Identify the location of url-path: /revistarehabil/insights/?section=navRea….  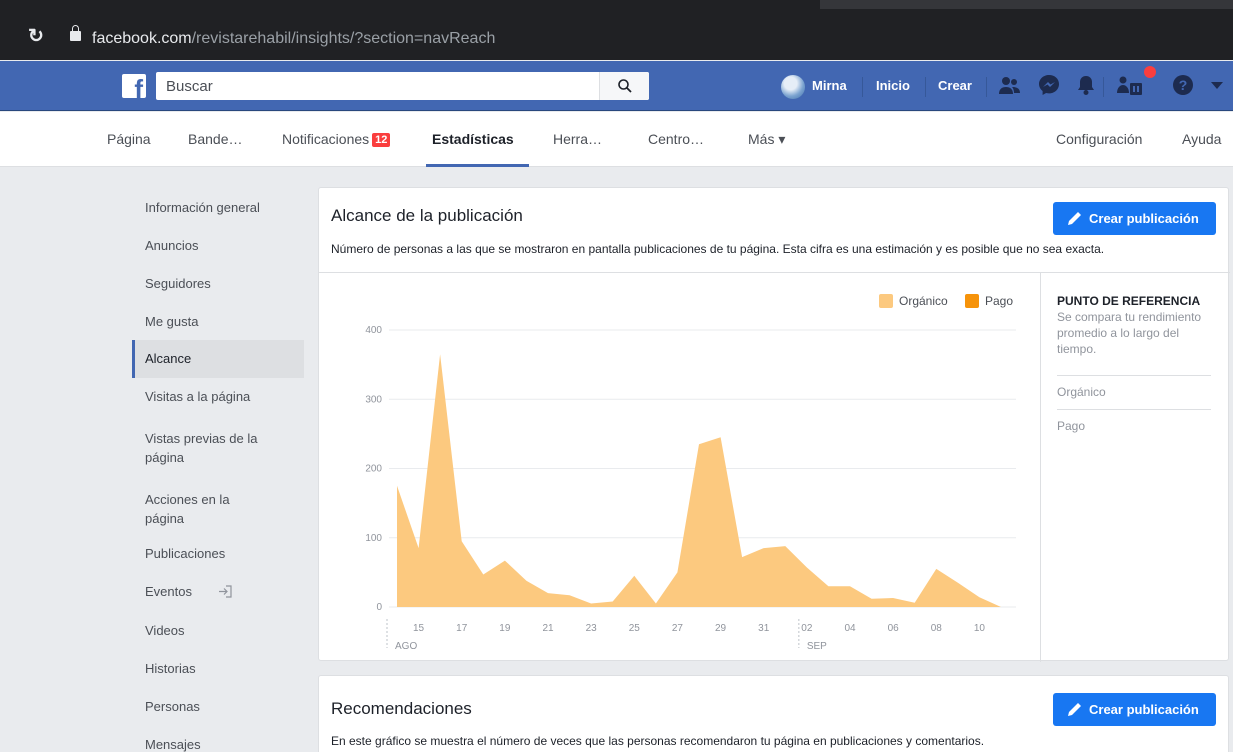
(343, 38).